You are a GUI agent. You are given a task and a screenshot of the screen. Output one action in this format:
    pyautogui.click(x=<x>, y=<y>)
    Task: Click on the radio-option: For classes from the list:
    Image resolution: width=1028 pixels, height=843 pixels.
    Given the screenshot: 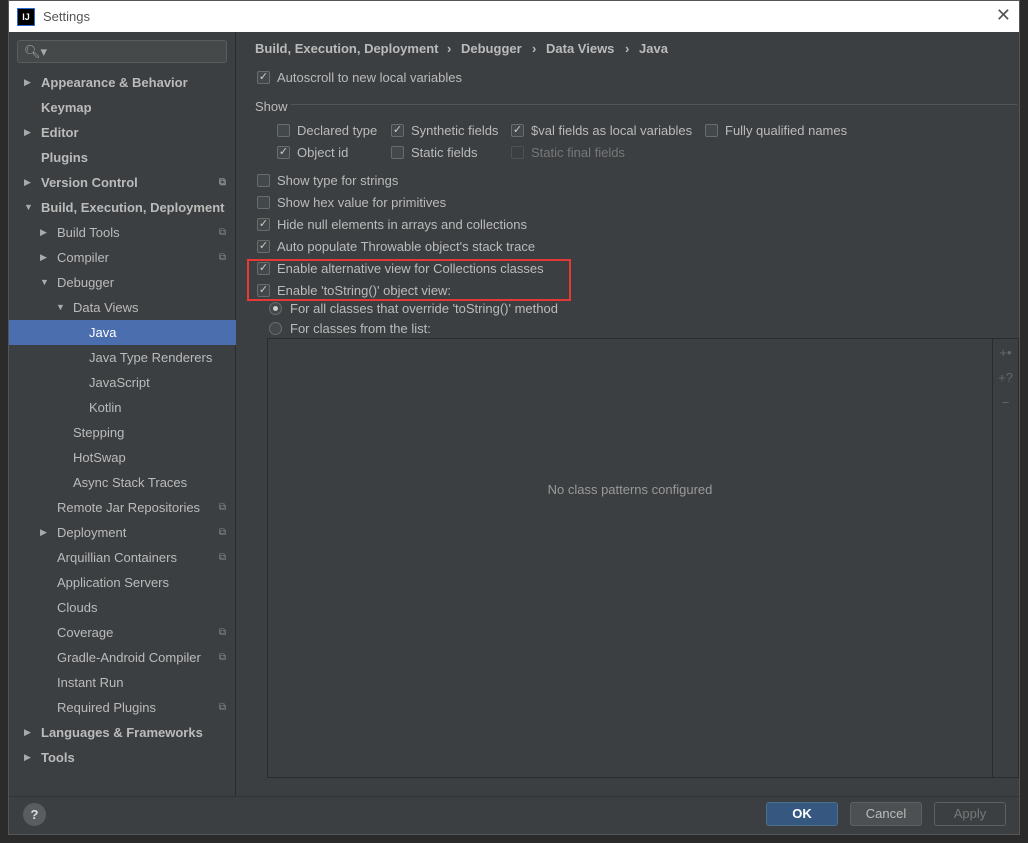 What is the action you would take?
    pyautogui.click(x=350, y=328)
    